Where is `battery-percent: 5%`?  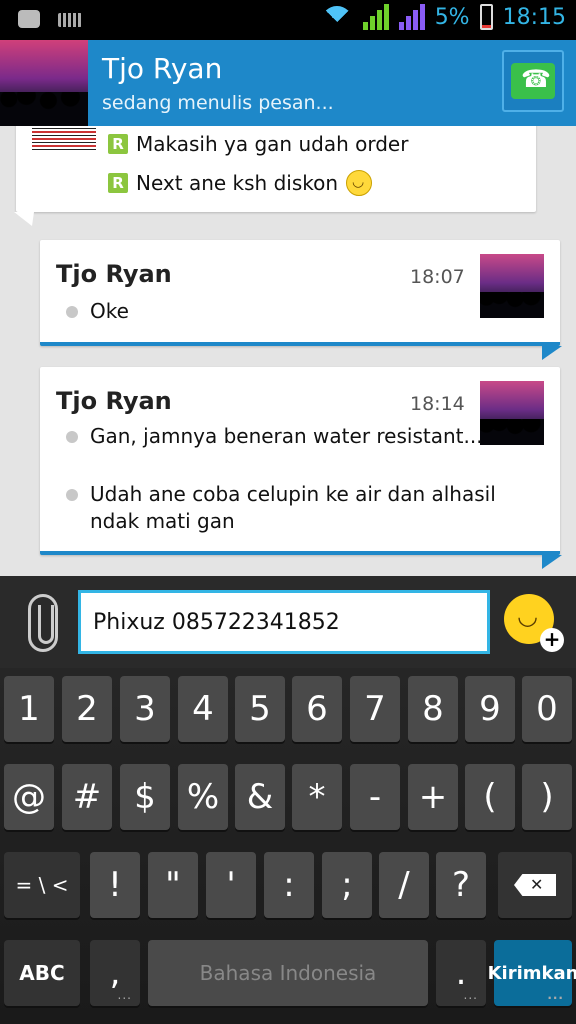
battery-percent: 5% is located at coordinates (452, 17).